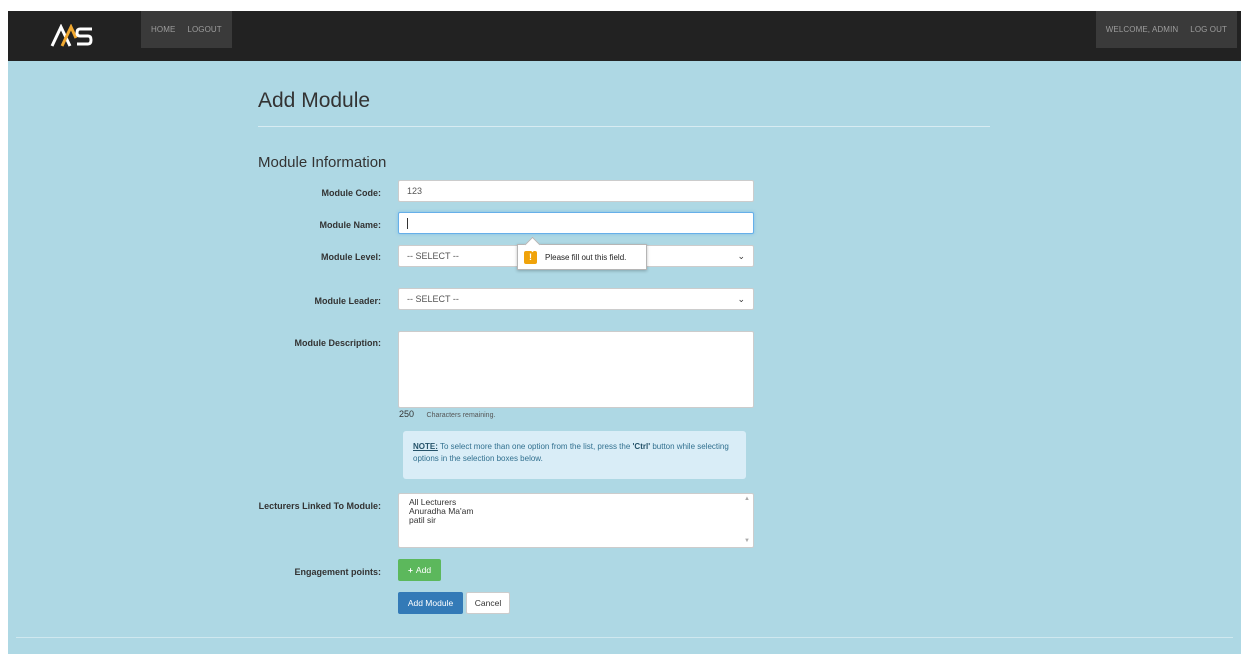  What do you see at coordinates (407, 414) in the screenshot?
I see `char-count: 250` at bounding box center [407, 414].